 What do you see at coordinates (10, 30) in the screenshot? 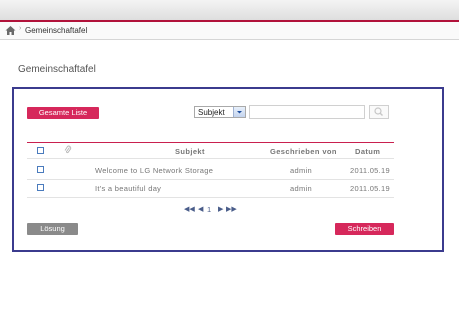
I see `home-icon` at bounding box center [10, 30].